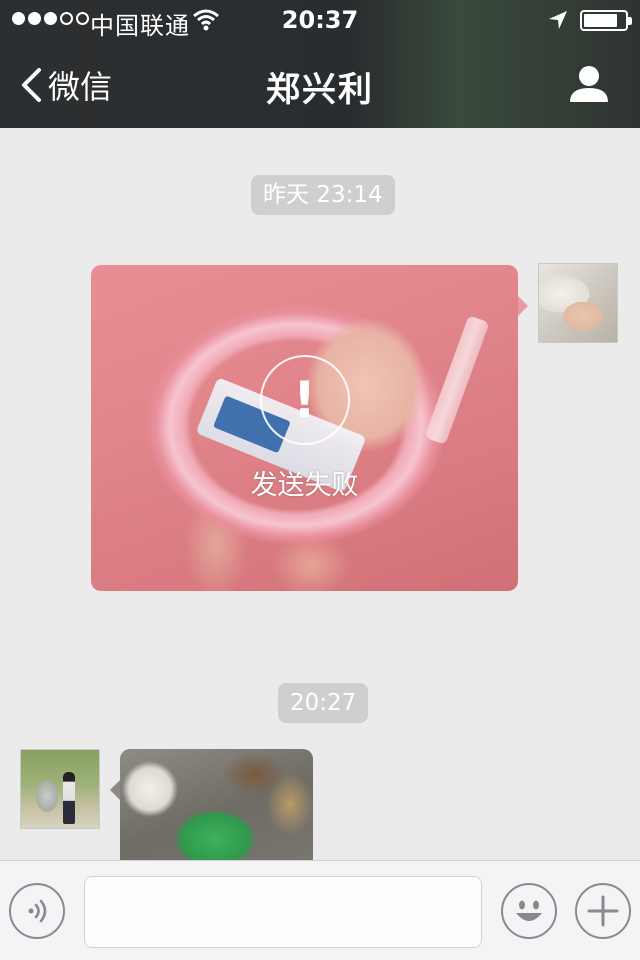  What do you see at coordinates (323, 703) in the screenshot?
I see `timestamp-label: 20:27` at bounding box center [323, 703].